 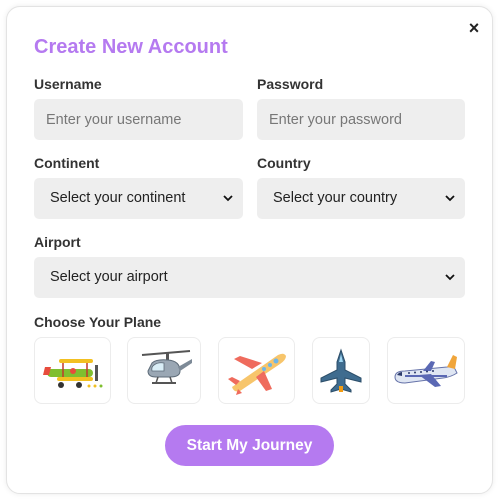 I want to click on plane-option-helicopter, so click(x=164, y=370).